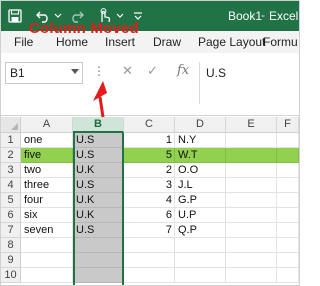  What do you see at coordinates (14, 126) in the screenshot?
I see `select-all-triangle-icon` at bounding box center [14, 126].